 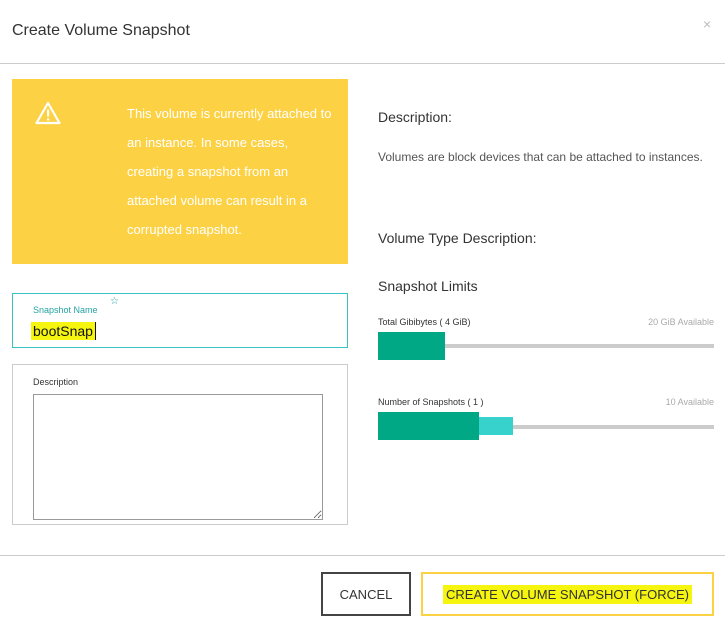 What do you see at coordinates (63, 331) in the screenshot?
I see `snapshot-name-input: bootSnap` at bounding box center [63, 331].